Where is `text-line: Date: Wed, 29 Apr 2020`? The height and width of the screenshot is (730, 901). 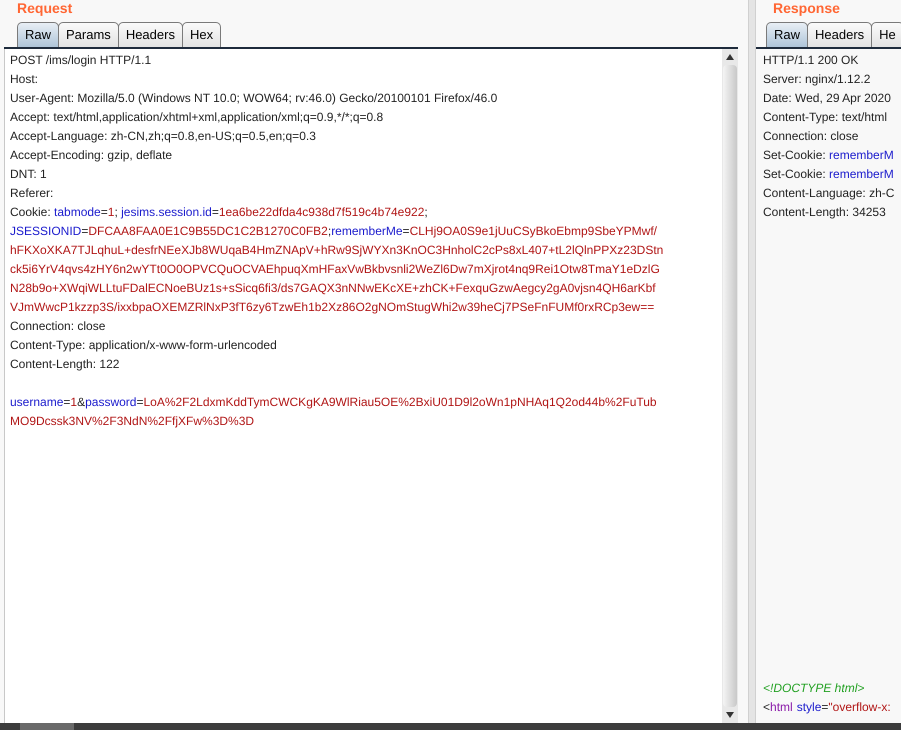 text-line: Date: Wed, 29 Apr 2020 is located at coordinates (827, 98).